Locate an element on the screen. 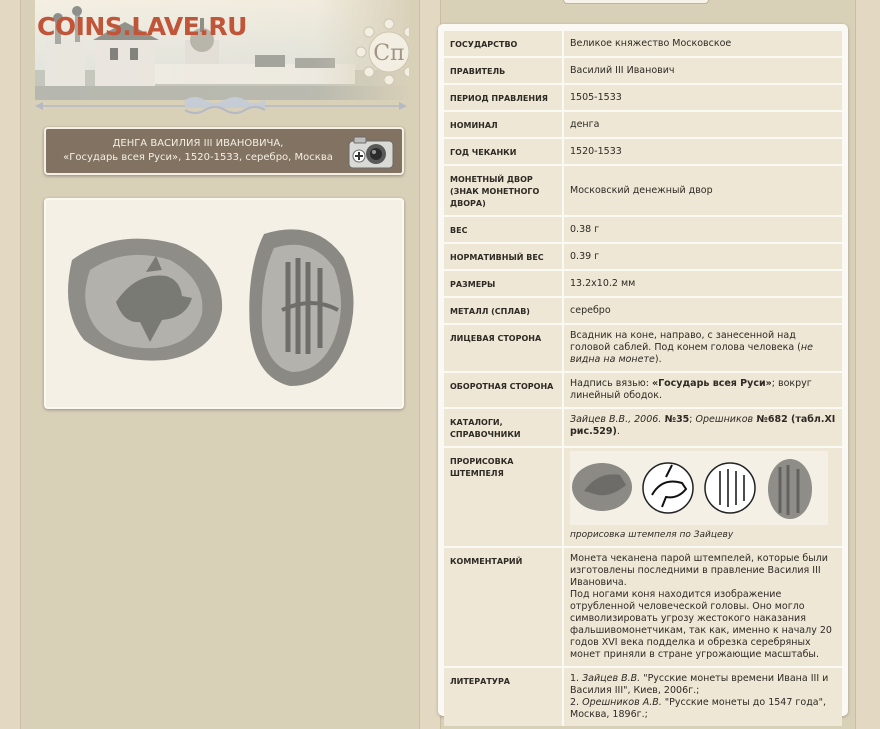 Image resolution: width=880 pixels, height=729 pixels. state-value: Великое княжество Московское is located at coordinates (703, 43).